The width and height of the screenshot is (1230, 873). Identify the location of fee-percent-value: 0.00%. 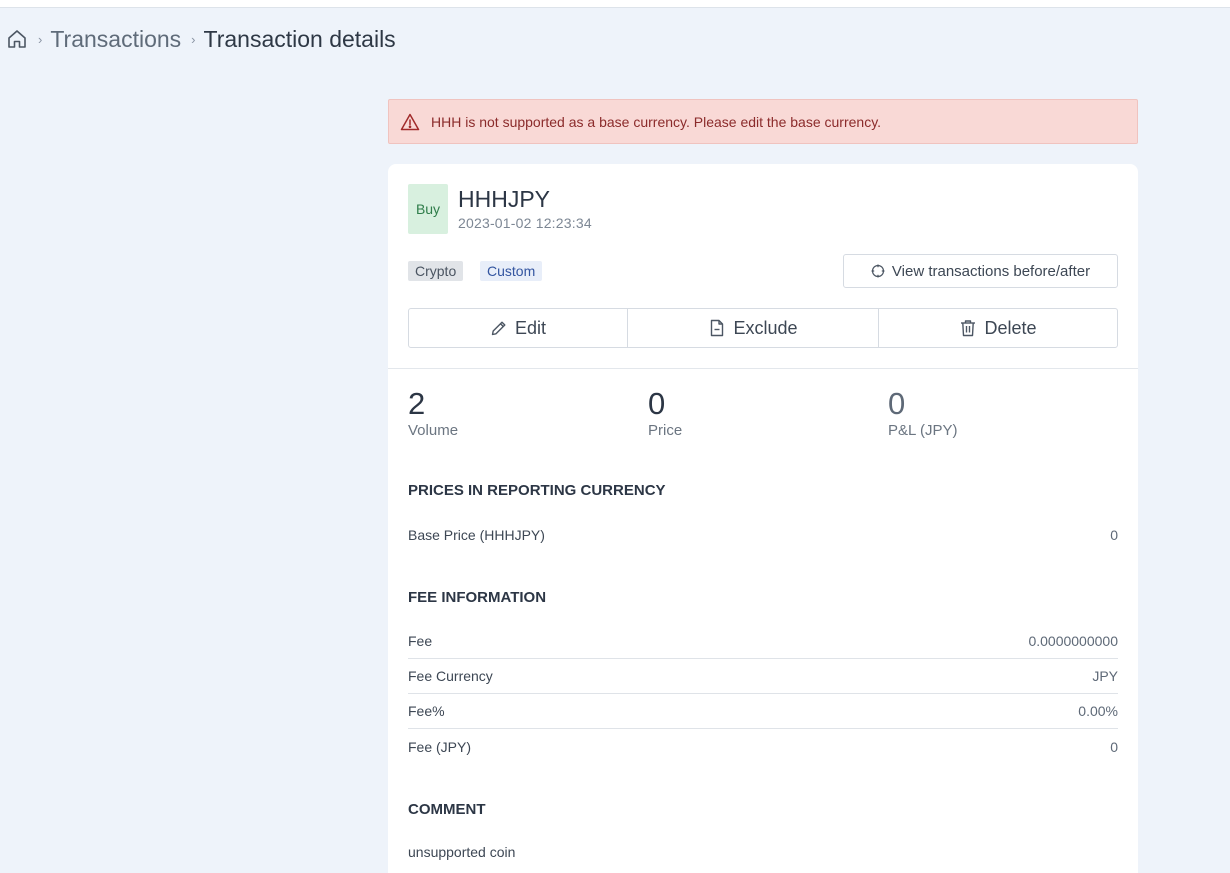
(1098, 711).